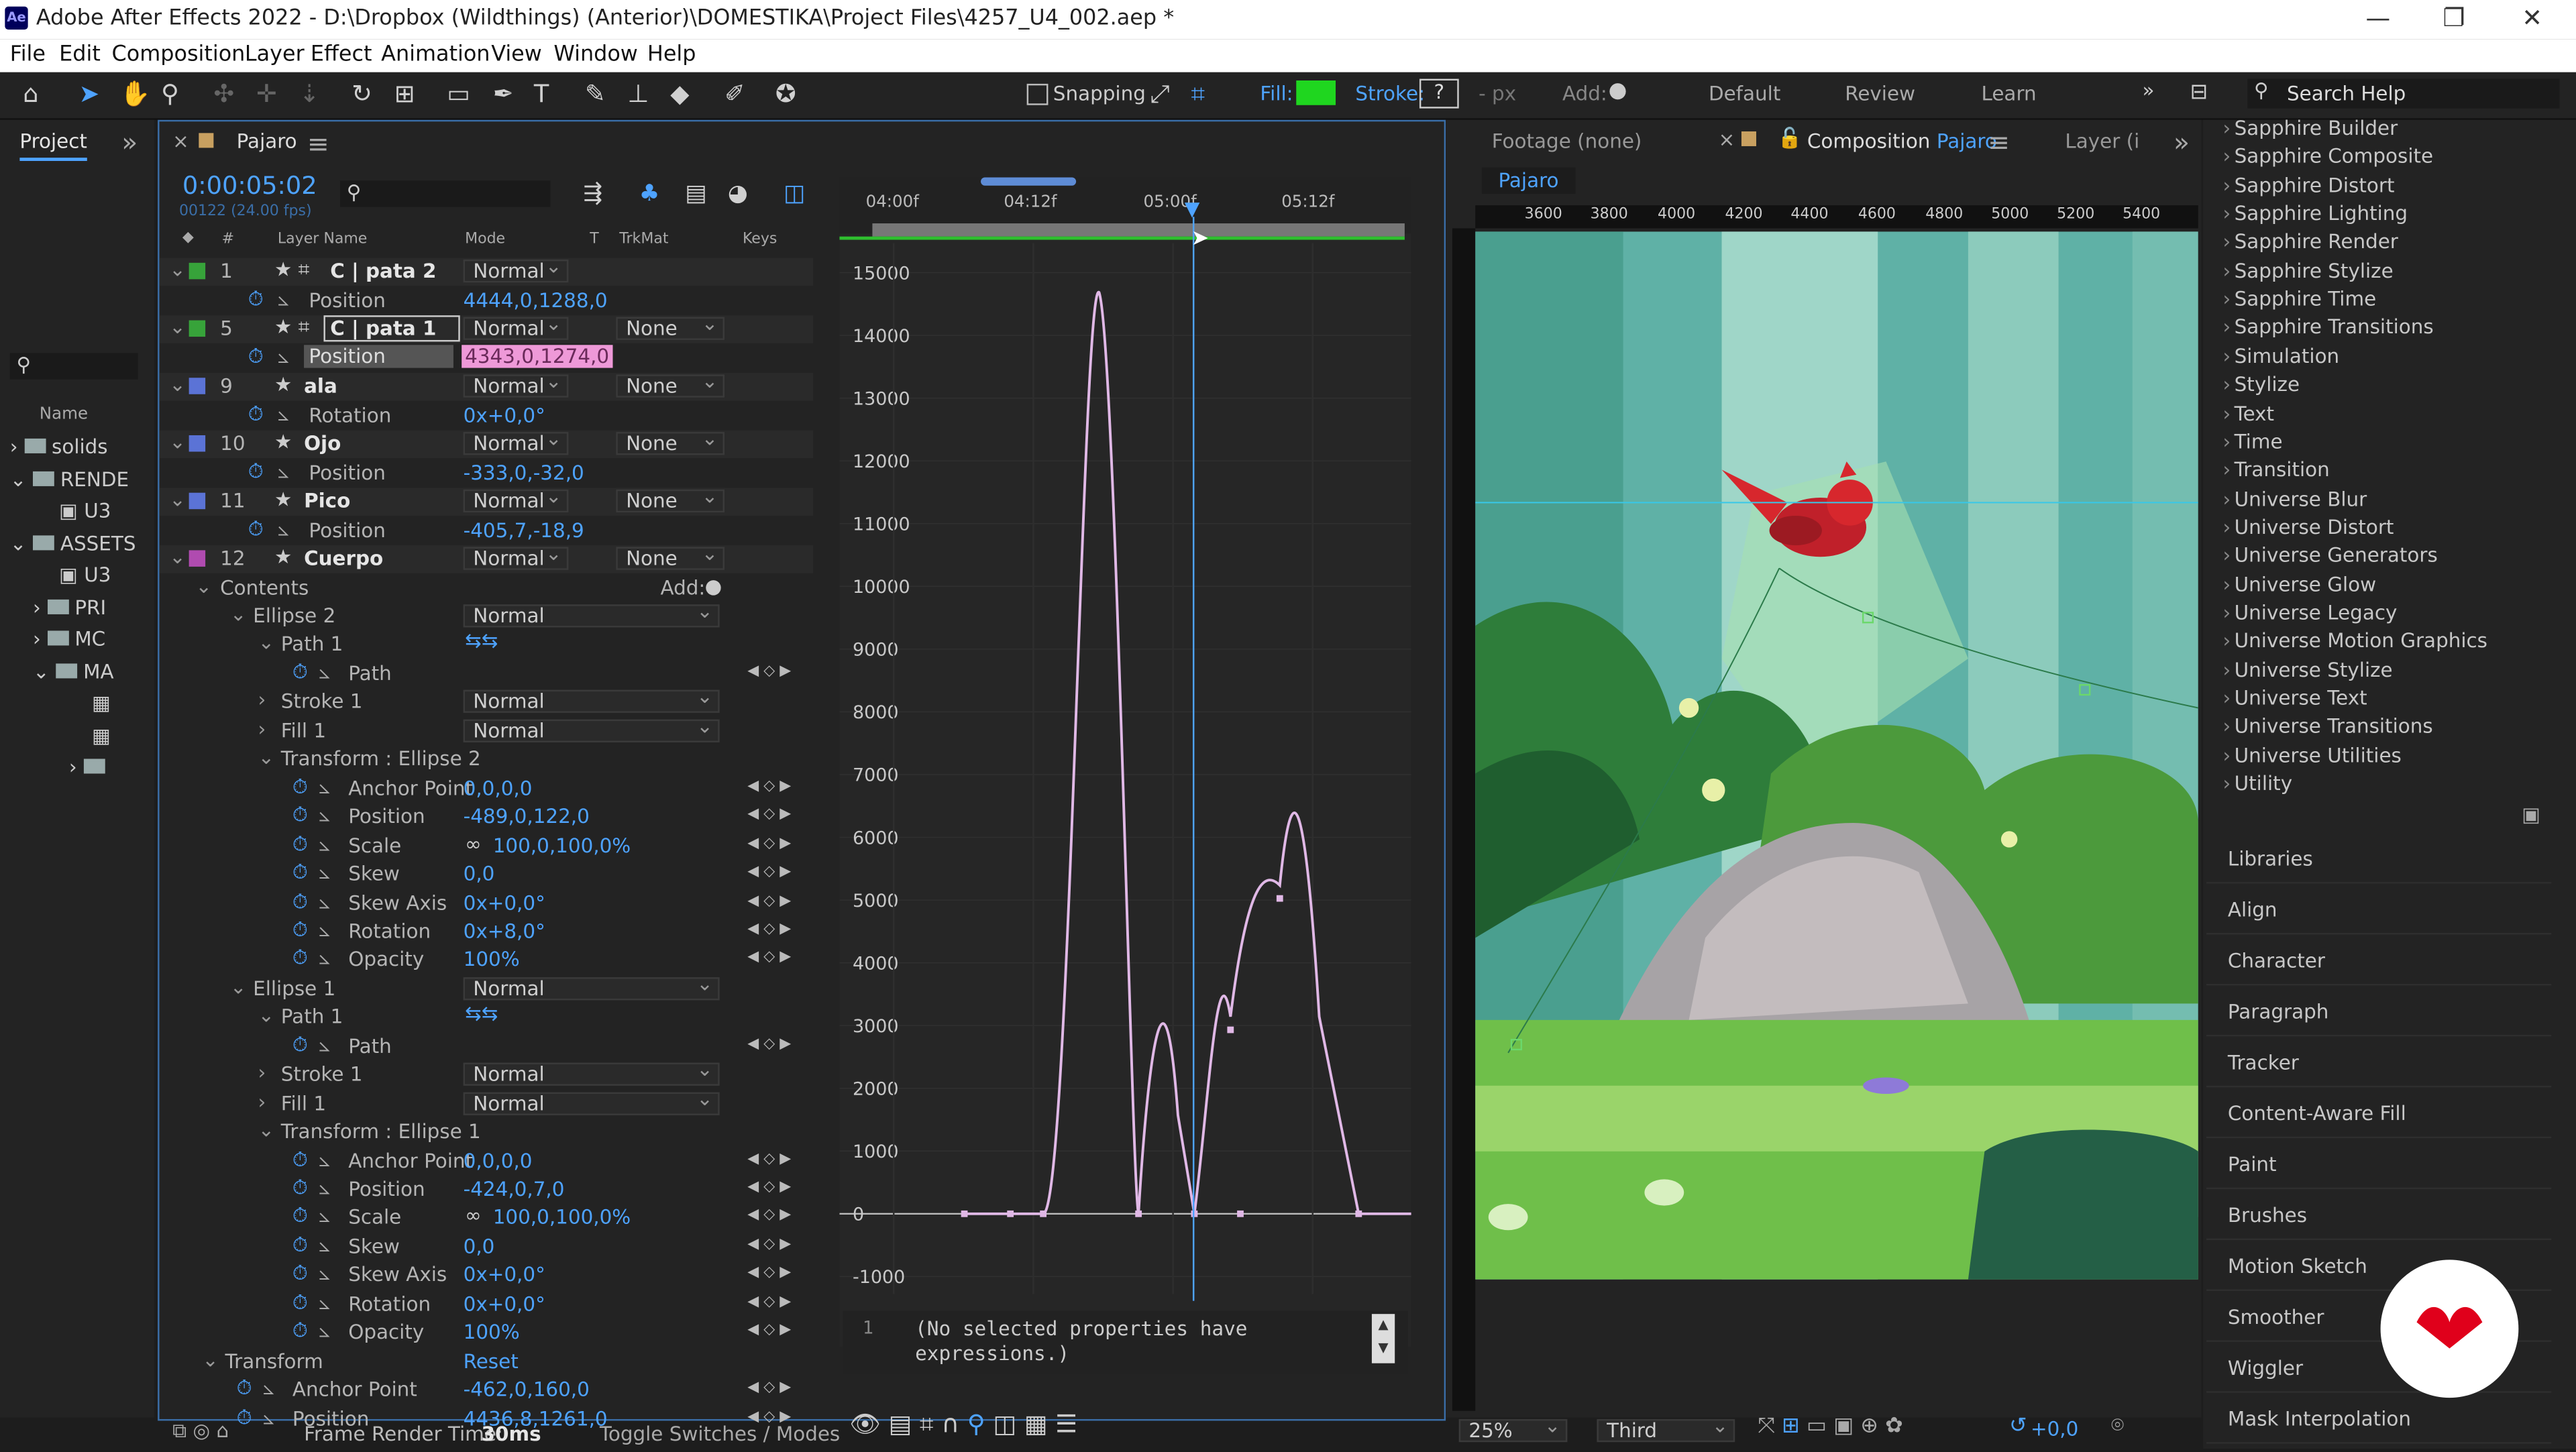  I want to click on effect-category-item: Transition, so click(2275, 470).